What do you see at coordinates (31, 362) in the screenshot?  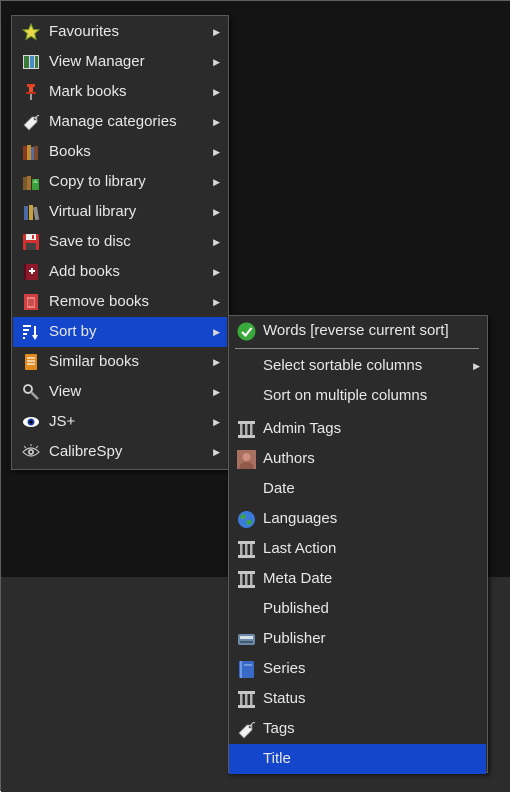 I see `similar-books-icon` at bounding box center [31, 362].